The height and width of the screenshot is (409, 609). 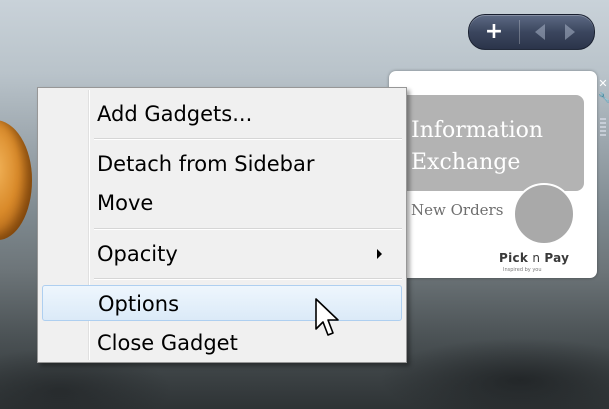 I want to click on menu-item-opacity: Opacity, so click(x=222, y=254).